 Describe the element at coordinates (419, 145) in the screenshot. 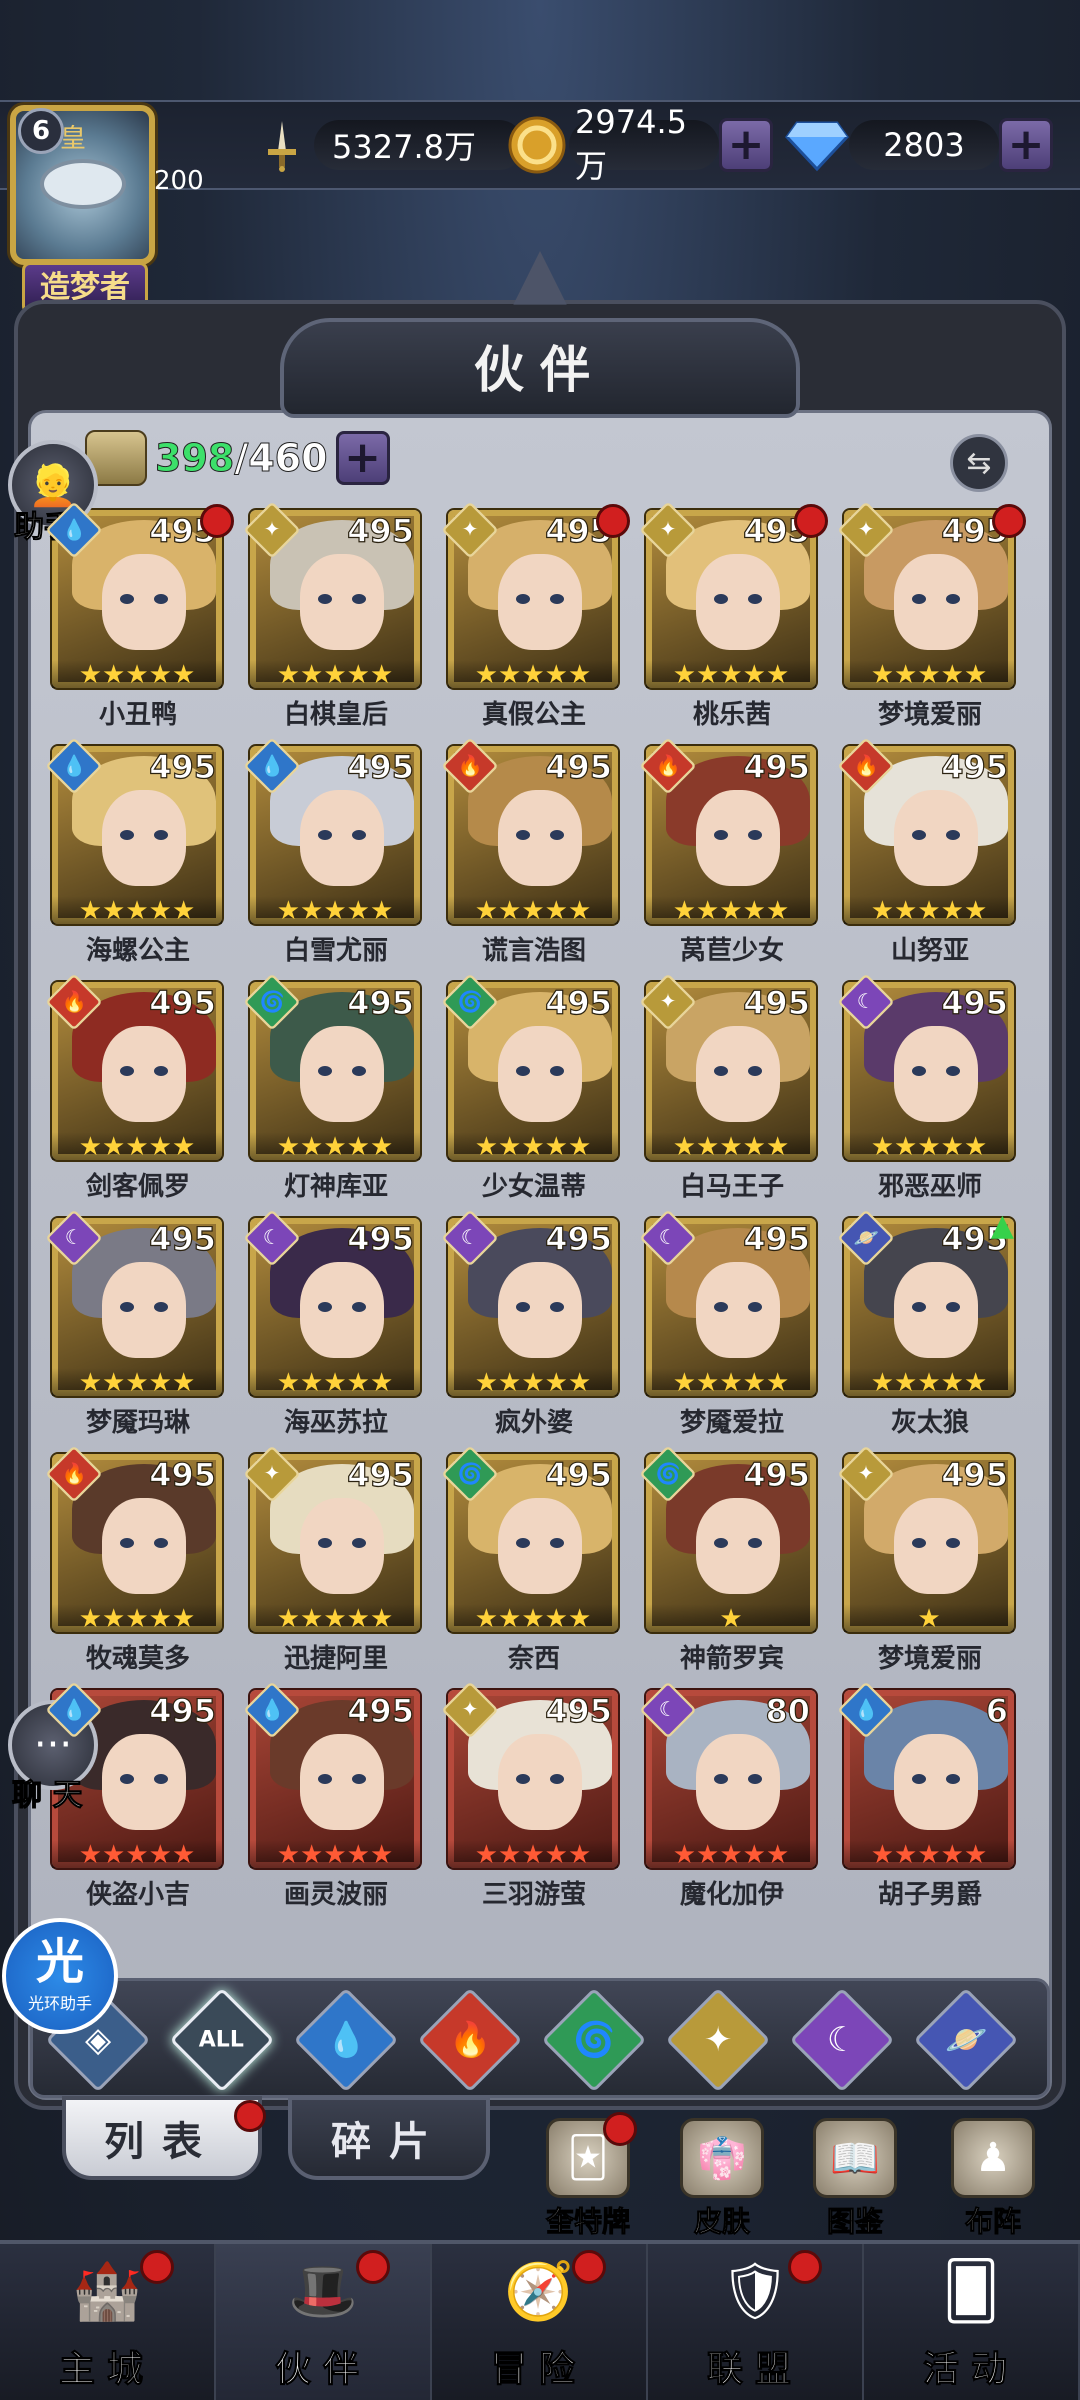

I see `power-value: 5327.8万` at that location.